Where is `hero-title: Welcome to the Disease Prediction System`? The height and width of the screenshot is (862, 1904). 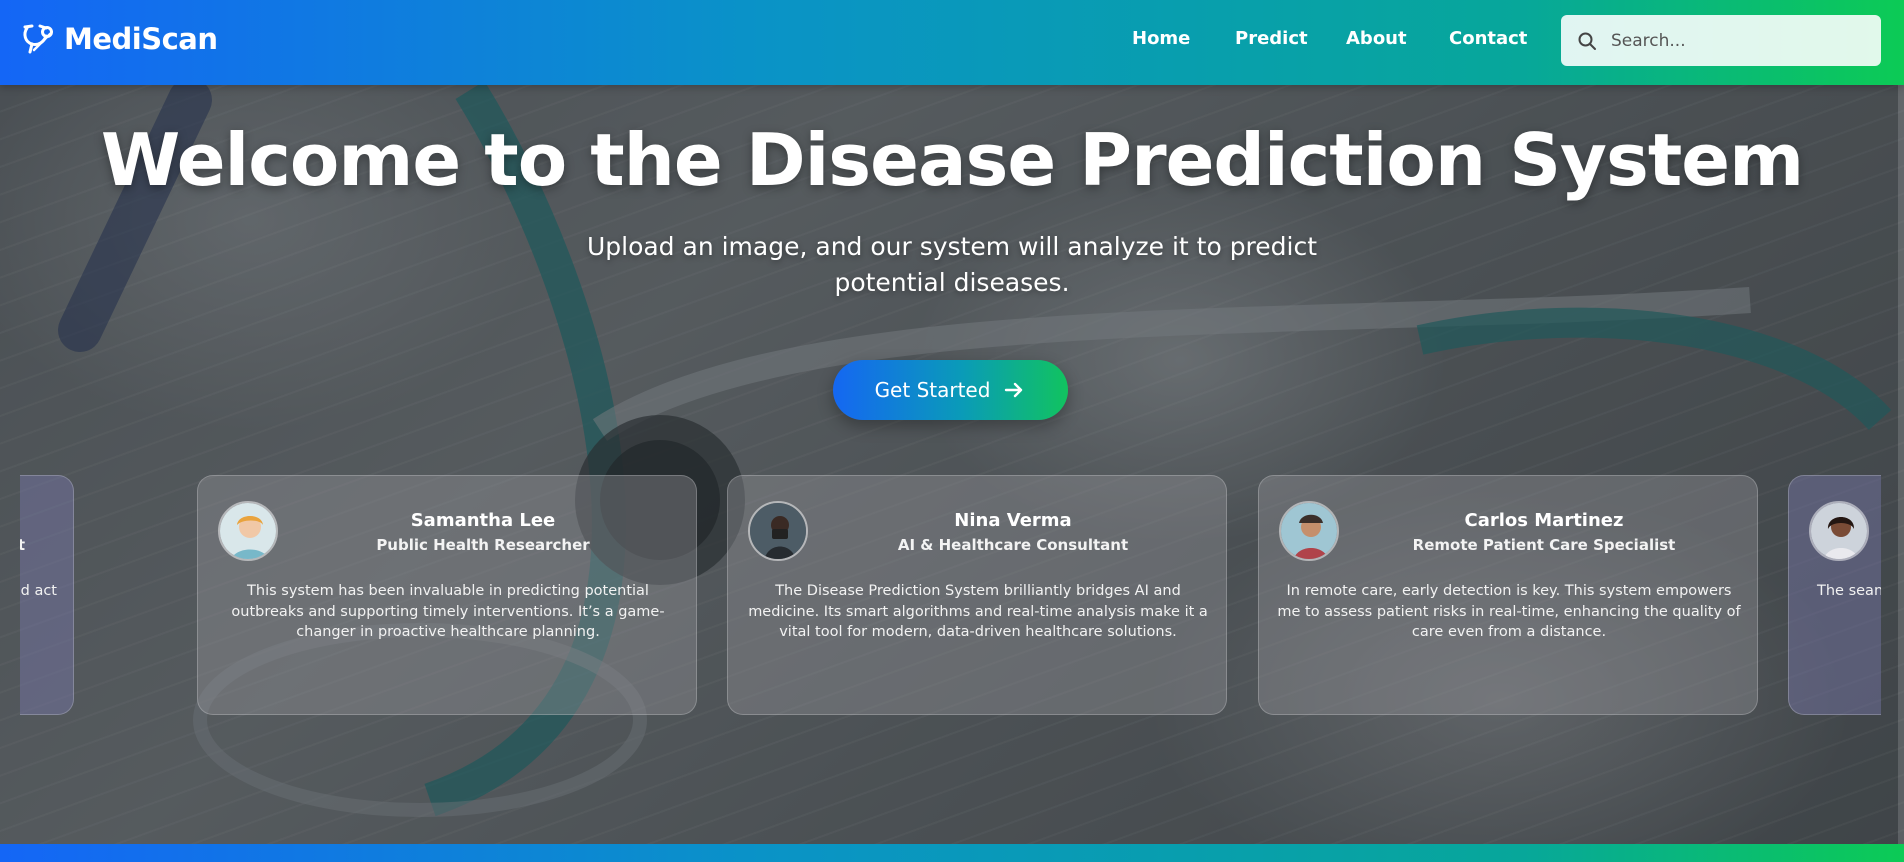 hero-title: Welcome to the Disease Prediction System is located at coordinates (952, 160).